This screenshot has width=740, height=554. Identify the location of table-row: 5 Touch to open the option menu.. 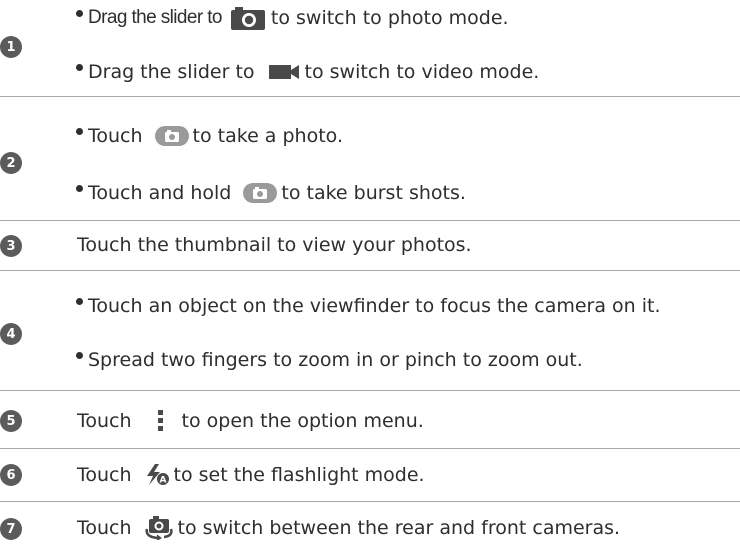
(370, 420).